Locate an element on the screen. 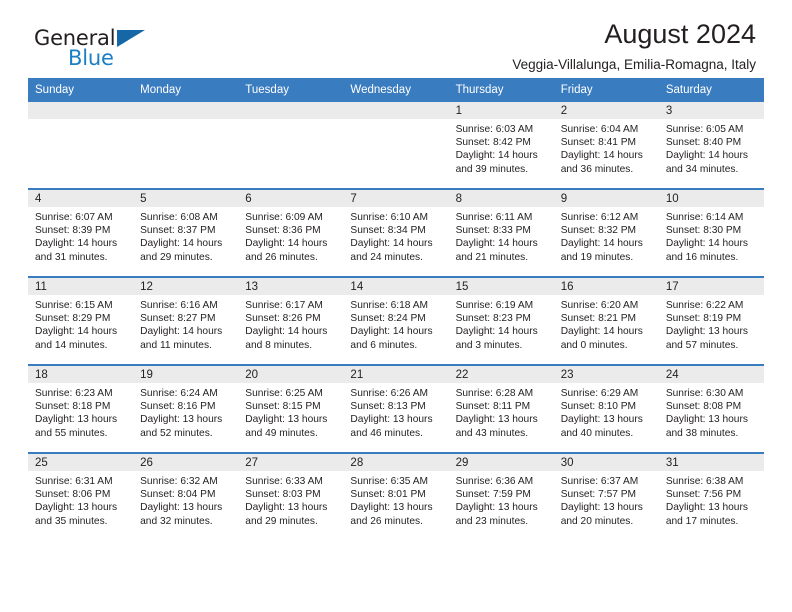 The width and height of the screenshot is (792, 612). day-detail-line: Sunset: 7:57 PM is located at coordinates (598, 495).